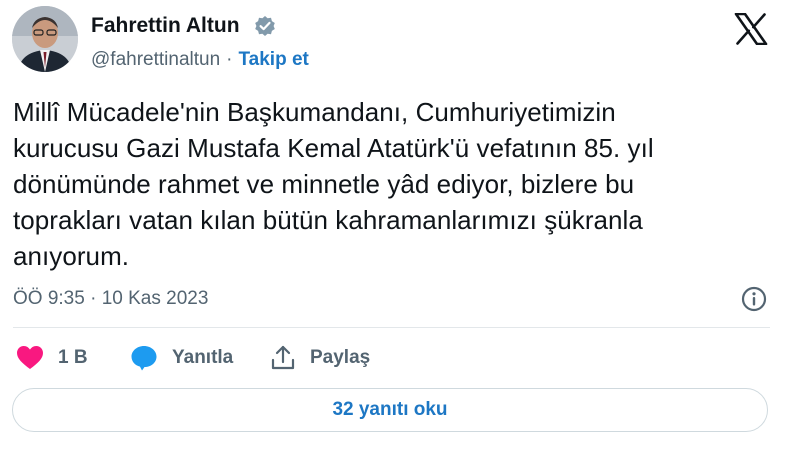 The height and width of the screenshot is (461, 800). What do you see at coordinates (144, 358) in the screenshot?
I see `speech-bubble-icon` at bounding box center [144, 358].